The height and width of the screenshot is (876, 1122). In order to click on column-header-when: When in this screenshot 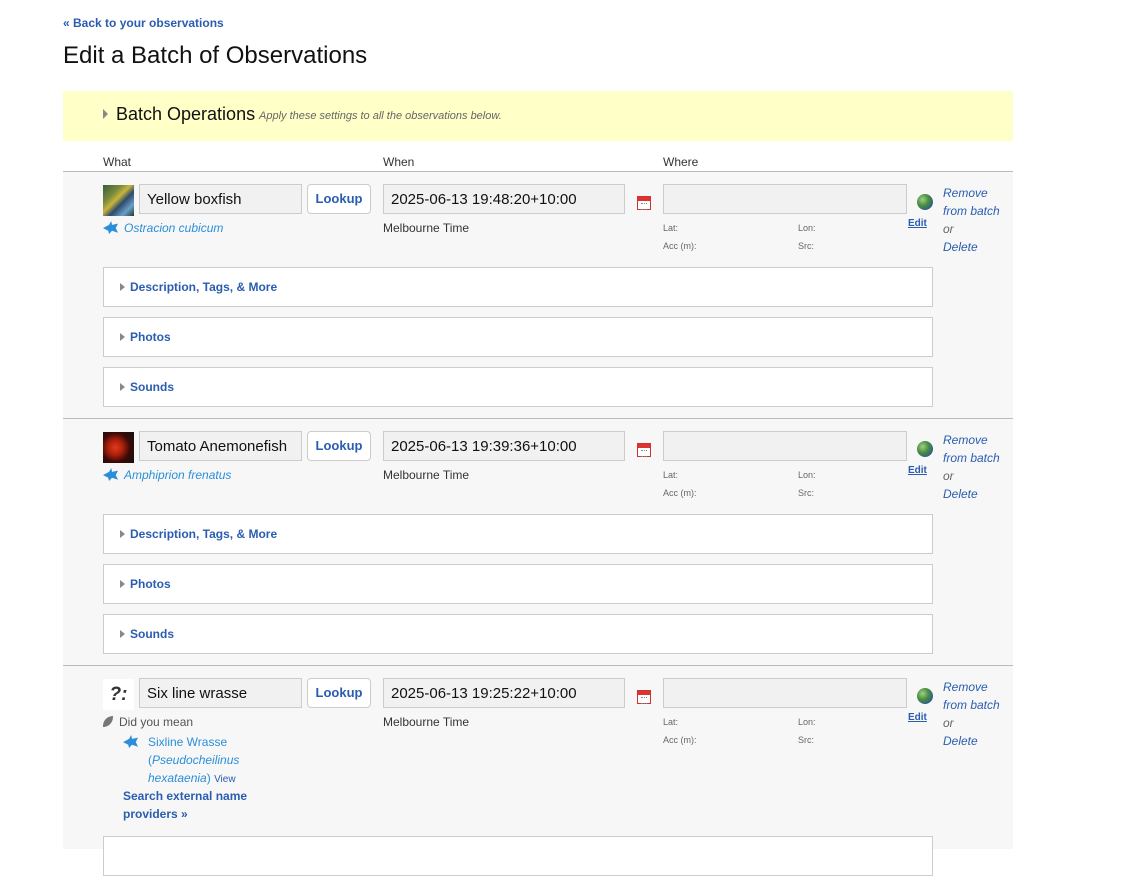, I will do `click(399, 162)`.